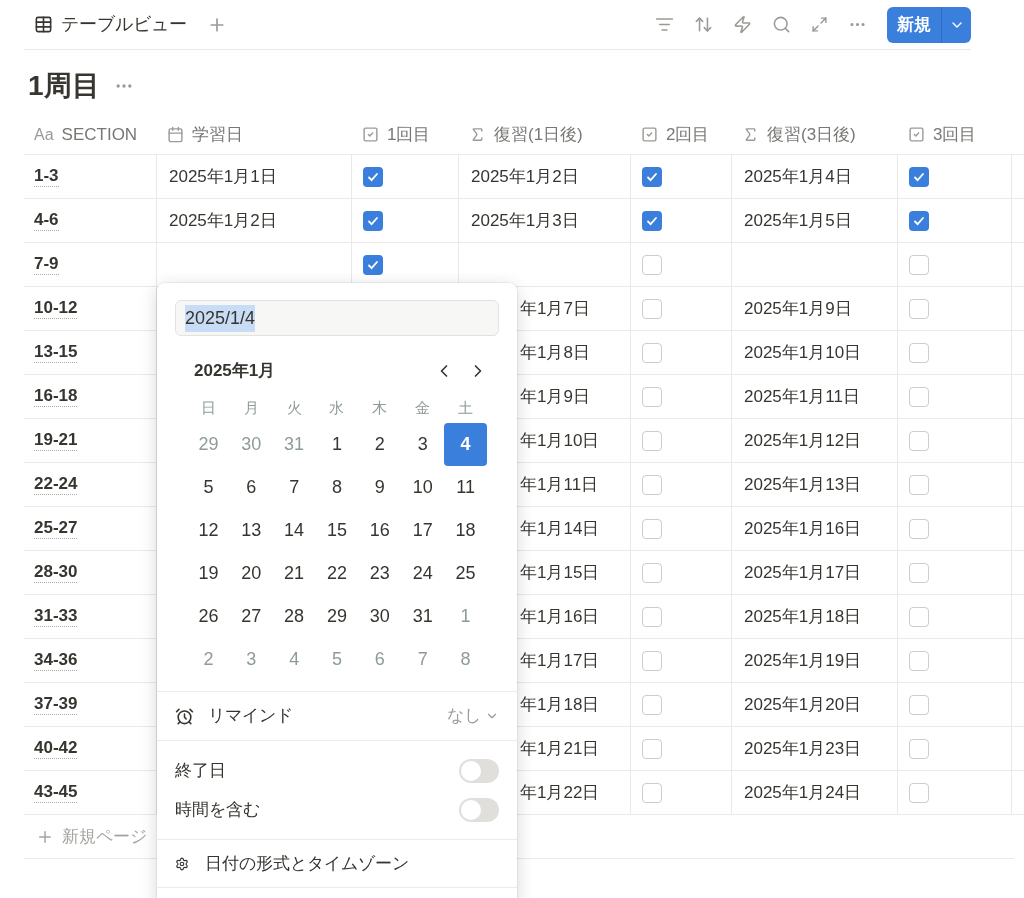  I want to click on section-link: 10-12, so click(56, 308).